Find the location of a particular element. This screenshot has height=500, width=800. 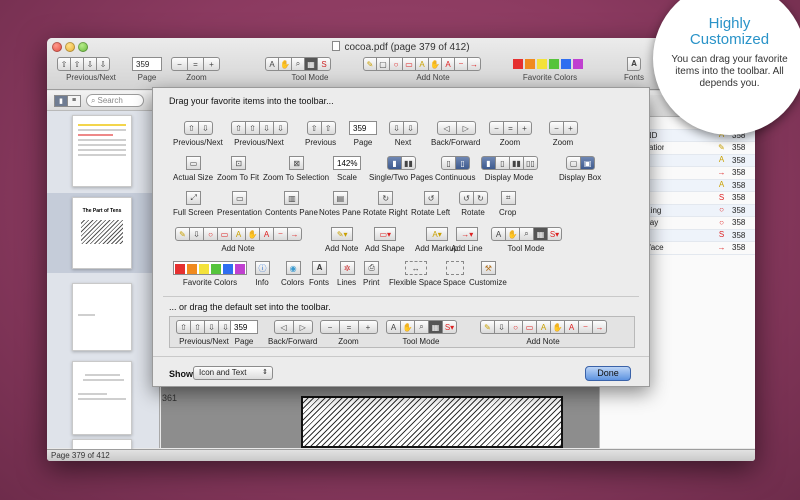

done-button: Done is located at coordinates (608, 373).